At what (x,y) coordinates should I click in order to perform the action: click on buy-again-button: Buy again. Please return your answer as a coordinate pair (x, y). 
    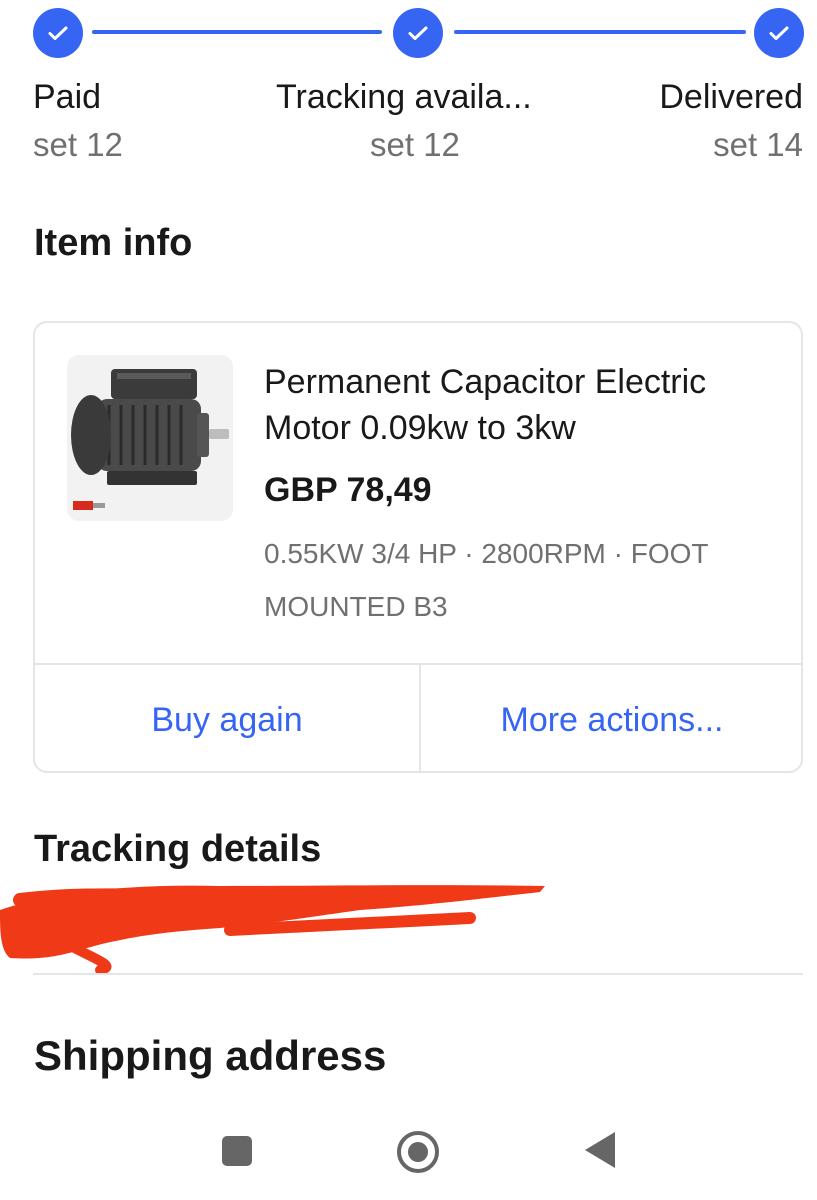
    Looking at the image, I should click on (227, 718).